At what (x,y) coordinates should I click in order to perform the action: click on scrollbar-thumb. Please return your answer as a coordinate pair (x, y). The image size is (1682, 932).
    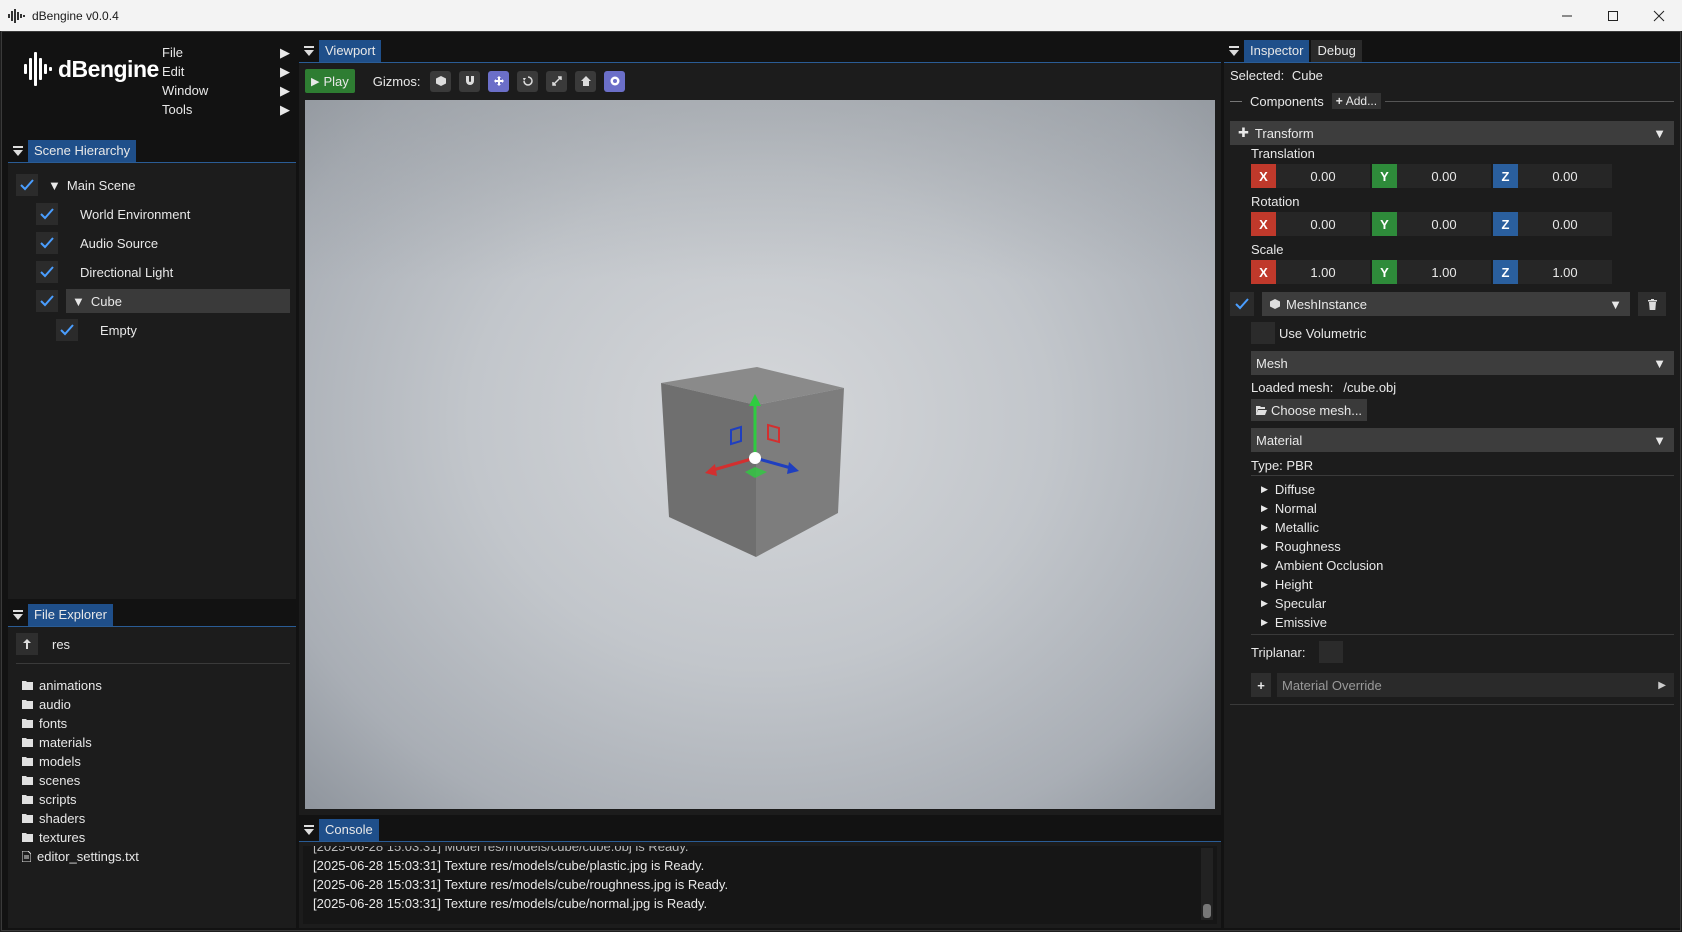
    Looking at the image, I should click on (1207, 911).